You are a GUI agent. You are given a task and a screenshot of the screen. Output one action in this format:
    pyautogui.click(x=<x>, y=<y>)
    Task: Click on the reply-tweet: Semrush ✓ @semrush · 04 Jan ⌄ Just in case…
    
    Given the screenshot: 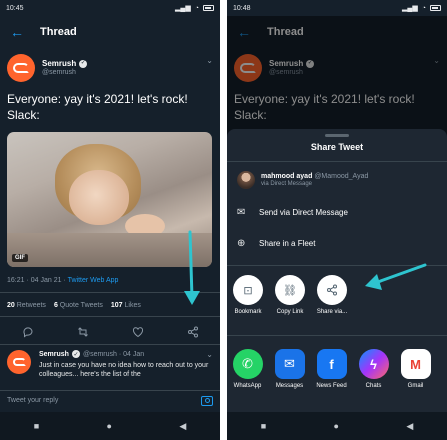 What is the action you would take?
    pyautogui.click(x=110, y=368)
    